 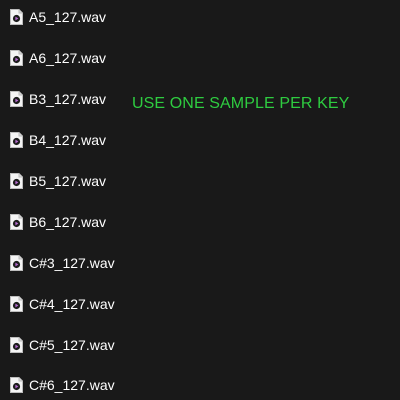 What do you see at coordinates (68, 140) in the screenshot?
I see `file-name: B4_127.wav` at bounding box center [68, 140].